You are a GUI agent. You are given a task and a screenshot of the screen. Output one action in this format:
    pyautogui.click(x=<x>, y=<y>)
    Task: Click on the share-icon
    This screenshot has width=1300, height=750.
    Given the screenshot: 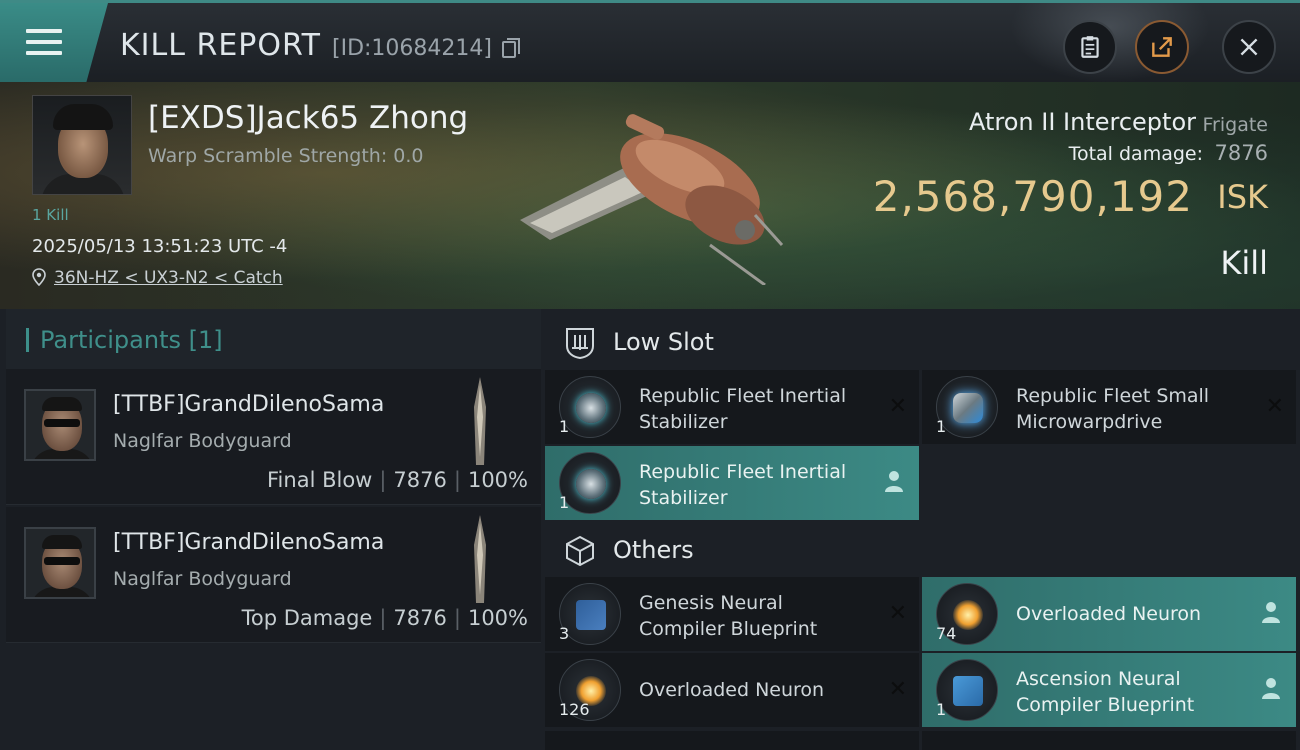 What is the action you would take?
    pyautogui.click(x=1162, y=47)
    